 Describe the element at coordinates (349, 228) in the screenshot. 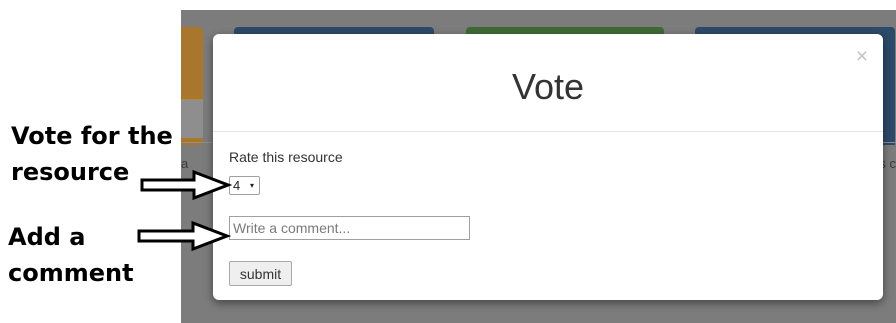

I see `comment-input` at that location.